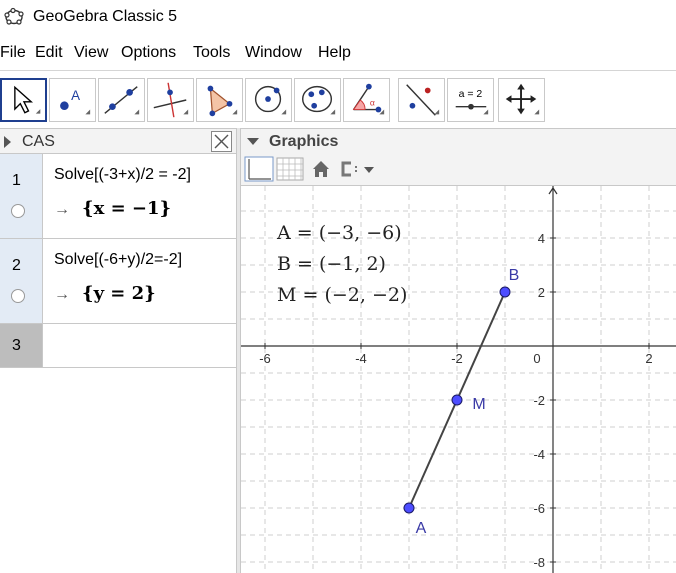 The width and height of the screenshot is (676, 573). I want to click on toolbar: A α a = 2, so click(338, 98).